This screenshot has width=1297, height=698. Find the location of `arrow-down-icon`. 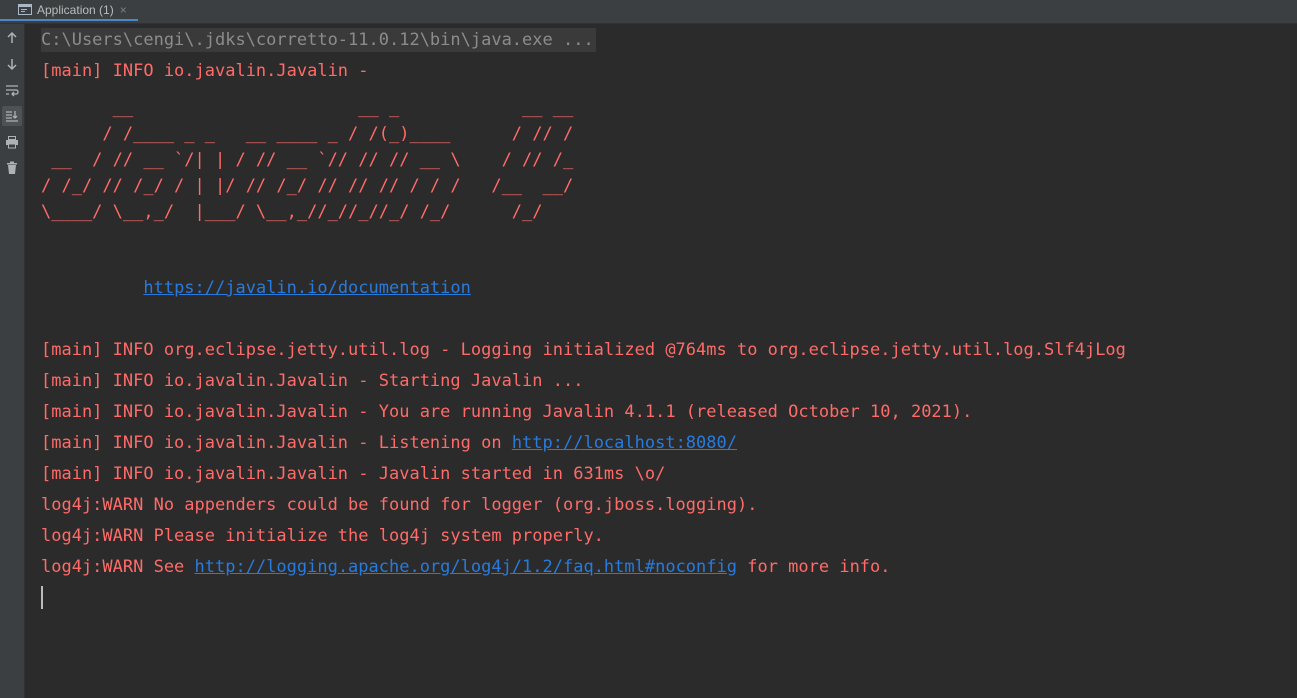

arrow-down-icon is located at coordinates (12, 64).